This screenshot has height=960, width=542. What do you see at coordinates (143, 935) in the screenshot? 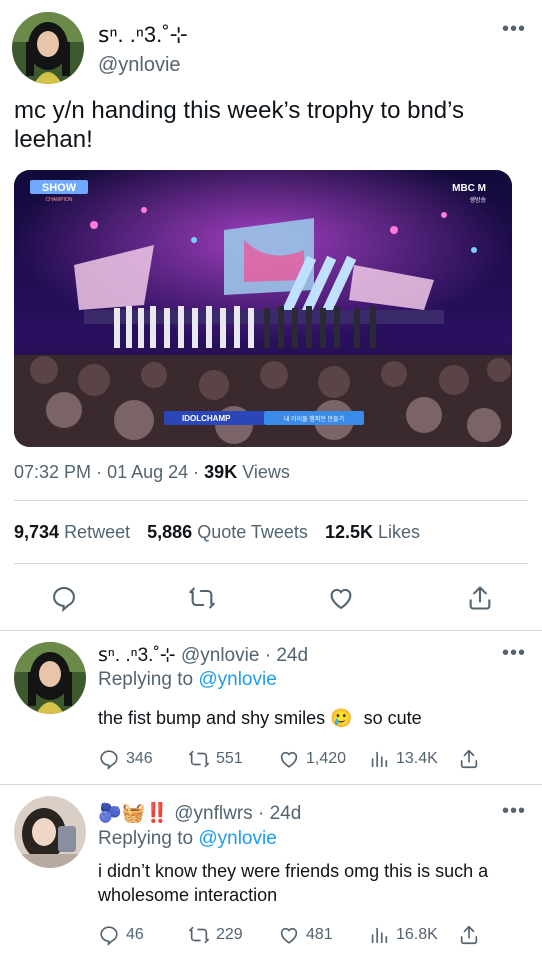
I see `reply-reply-action: 46` at bounding box center [143, 935].